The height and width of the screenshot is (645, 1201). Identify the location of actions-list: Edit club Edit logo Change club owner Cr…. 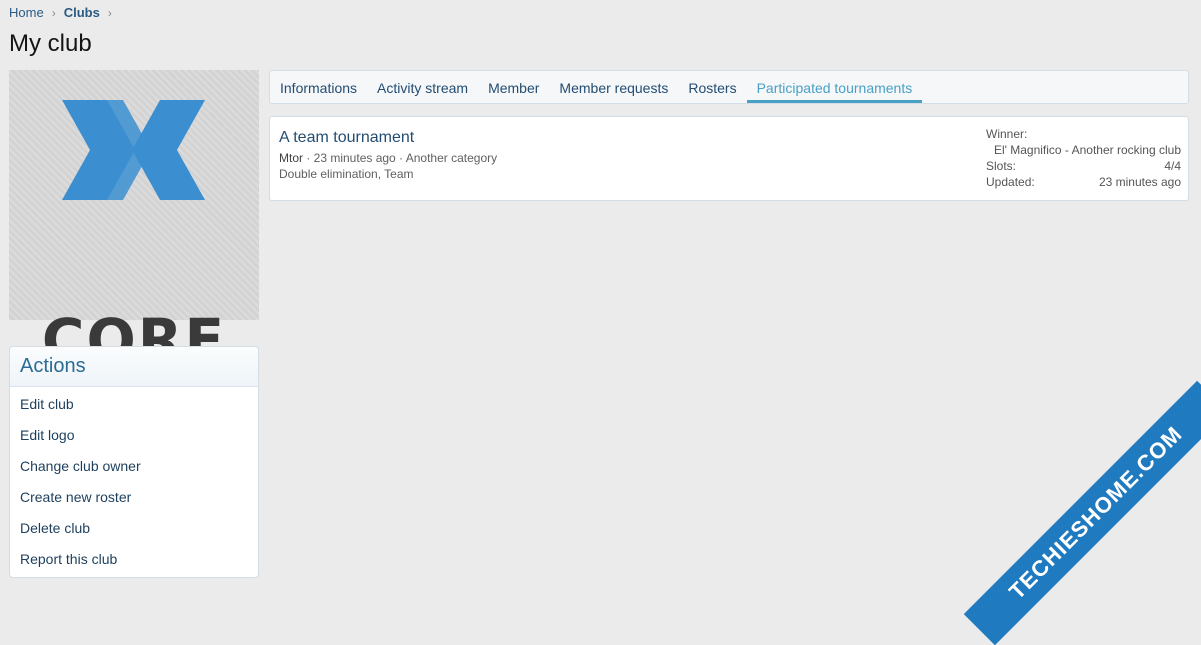
(134, 481).